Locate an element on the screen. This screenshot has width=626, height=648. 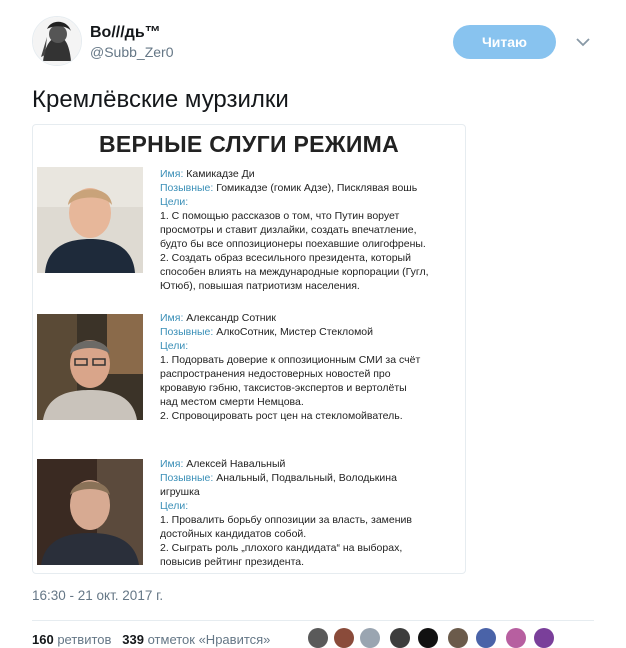
goal-line: достойных кандидатов собой. is located at coordinates (233, 534).